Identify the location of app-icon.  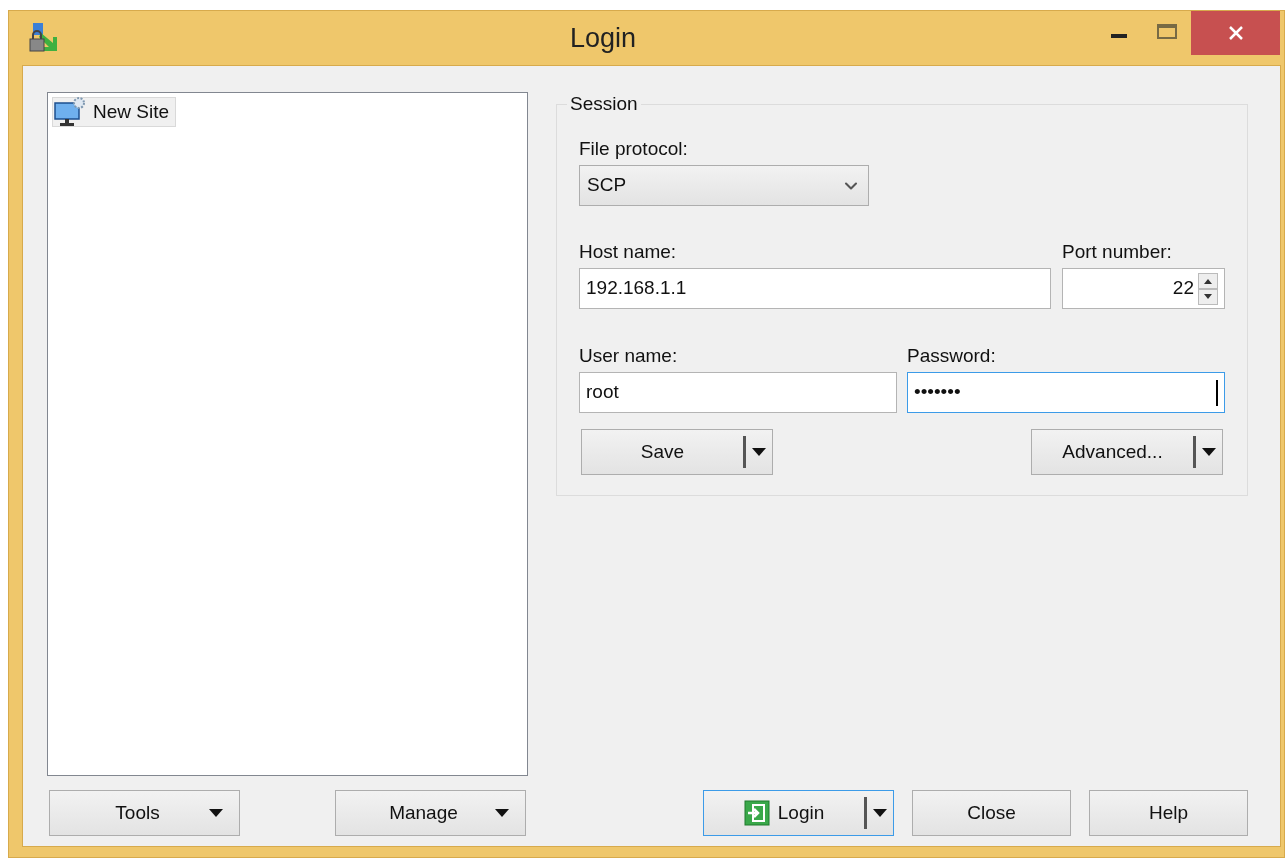
(43, 38).